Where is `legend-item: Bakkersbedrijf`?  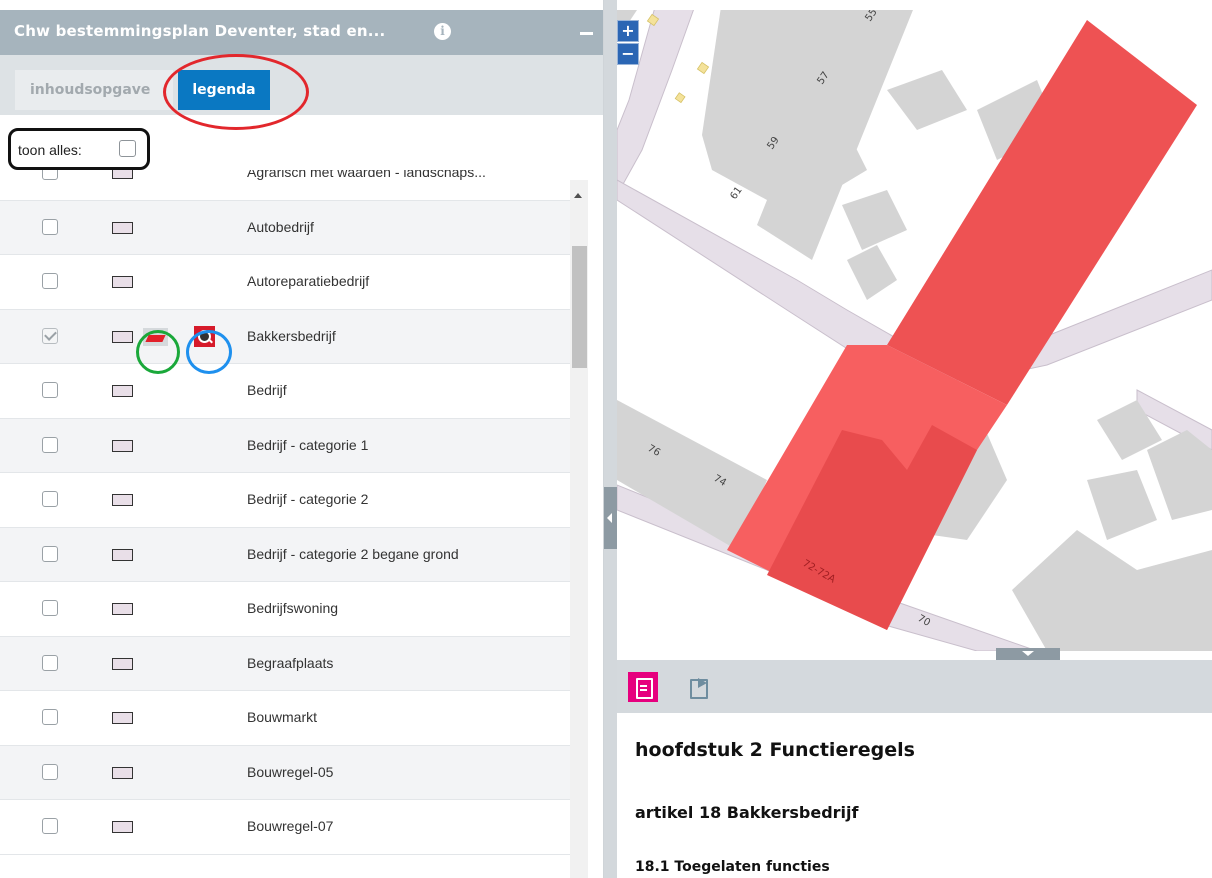 legend-item: Bakkersbedrijf is located at coordinates (285, 336).